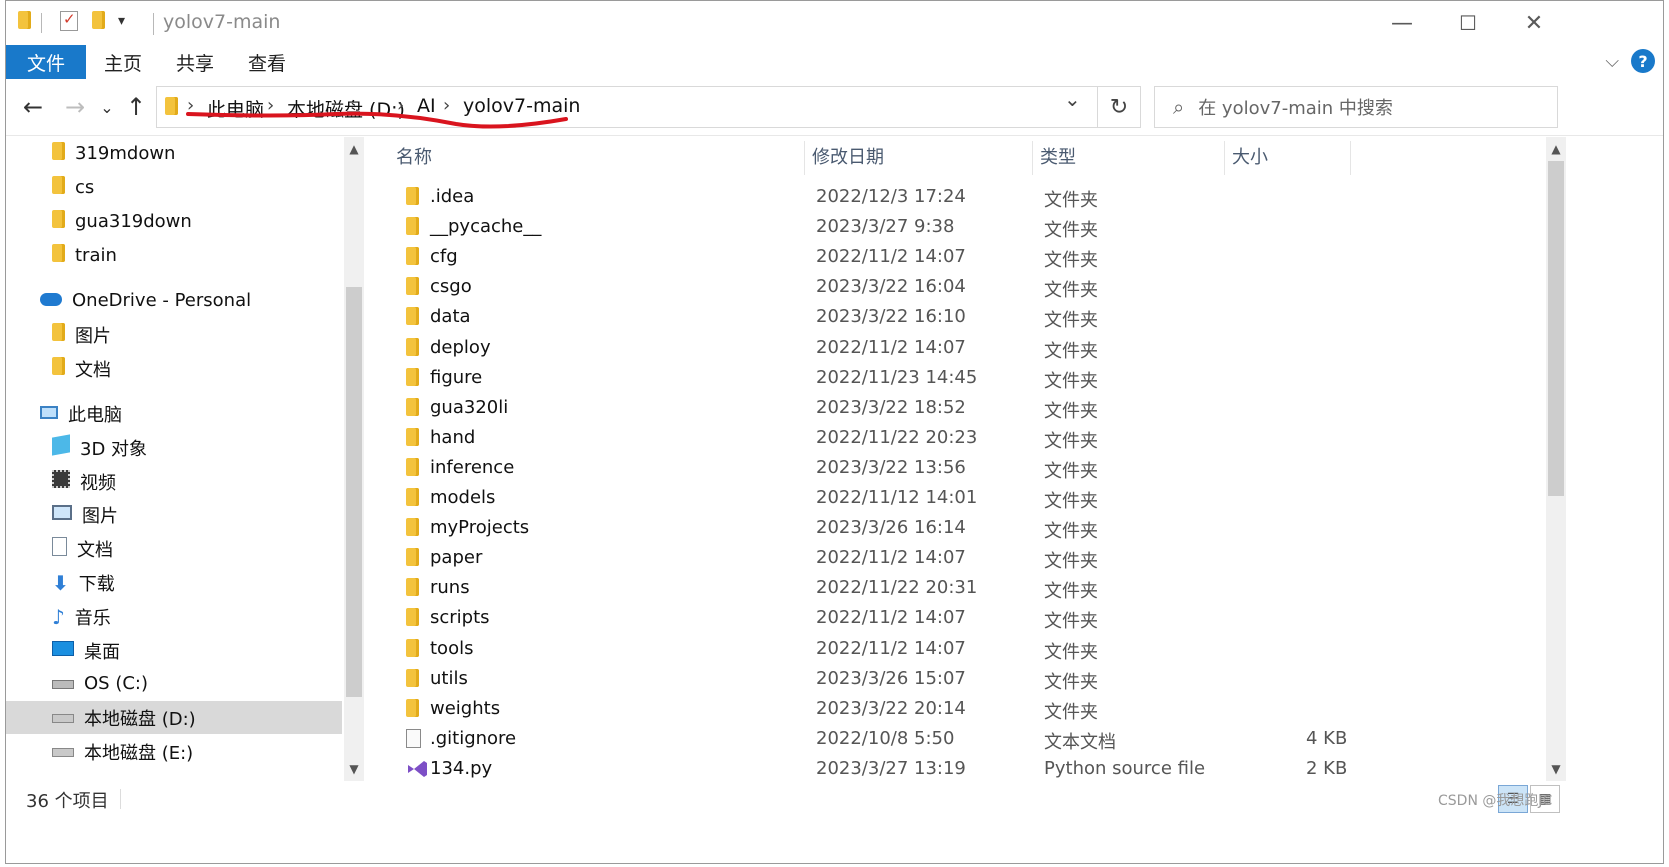 The image size is (1669, 867). I want to click on refresh-button: ↻, so click(1119, 107).